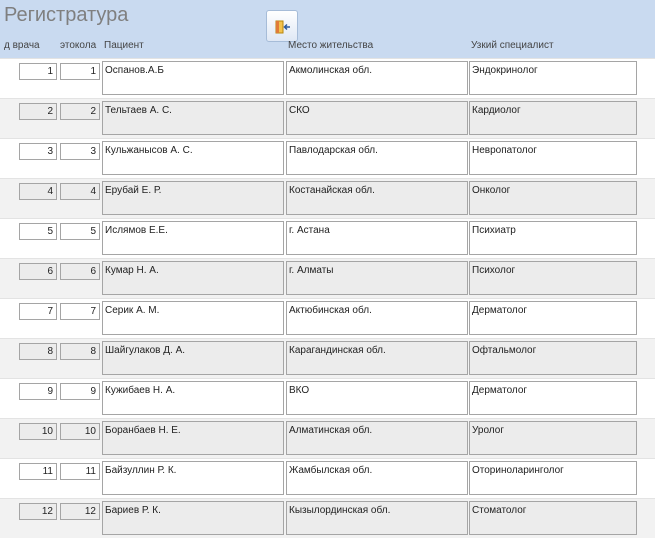 This screenshot has height=538, width=655. Describe the element at coordinates (38, 391) in the screenshot. I see `doctor-number-field: 9` at that location.